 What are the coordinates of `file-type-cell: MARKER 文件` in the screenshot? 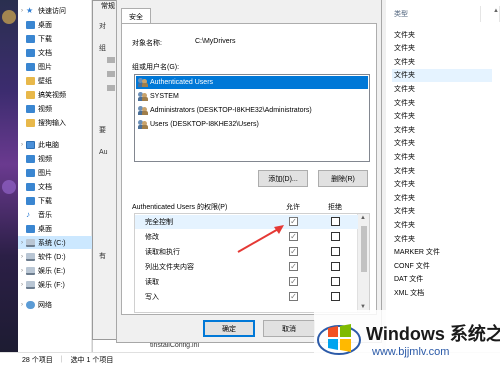 It's located at (442, 252).